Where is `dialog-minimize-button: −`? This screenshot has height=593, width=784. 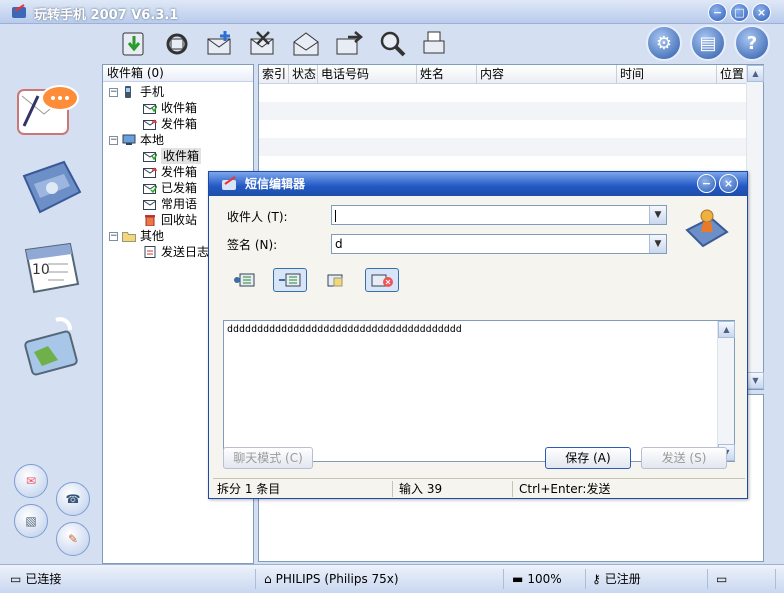
dialog-minimize-button: − is located at coordinates (706, 183).